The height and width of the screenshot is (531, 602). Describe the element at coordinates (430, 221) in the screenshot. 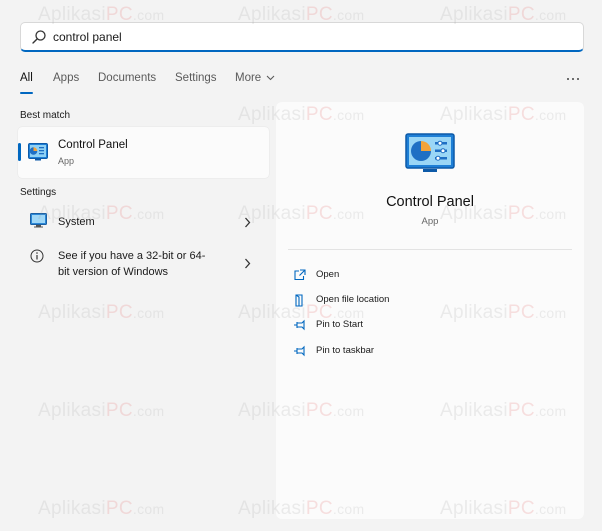

I see `preview-type: App` at that location.